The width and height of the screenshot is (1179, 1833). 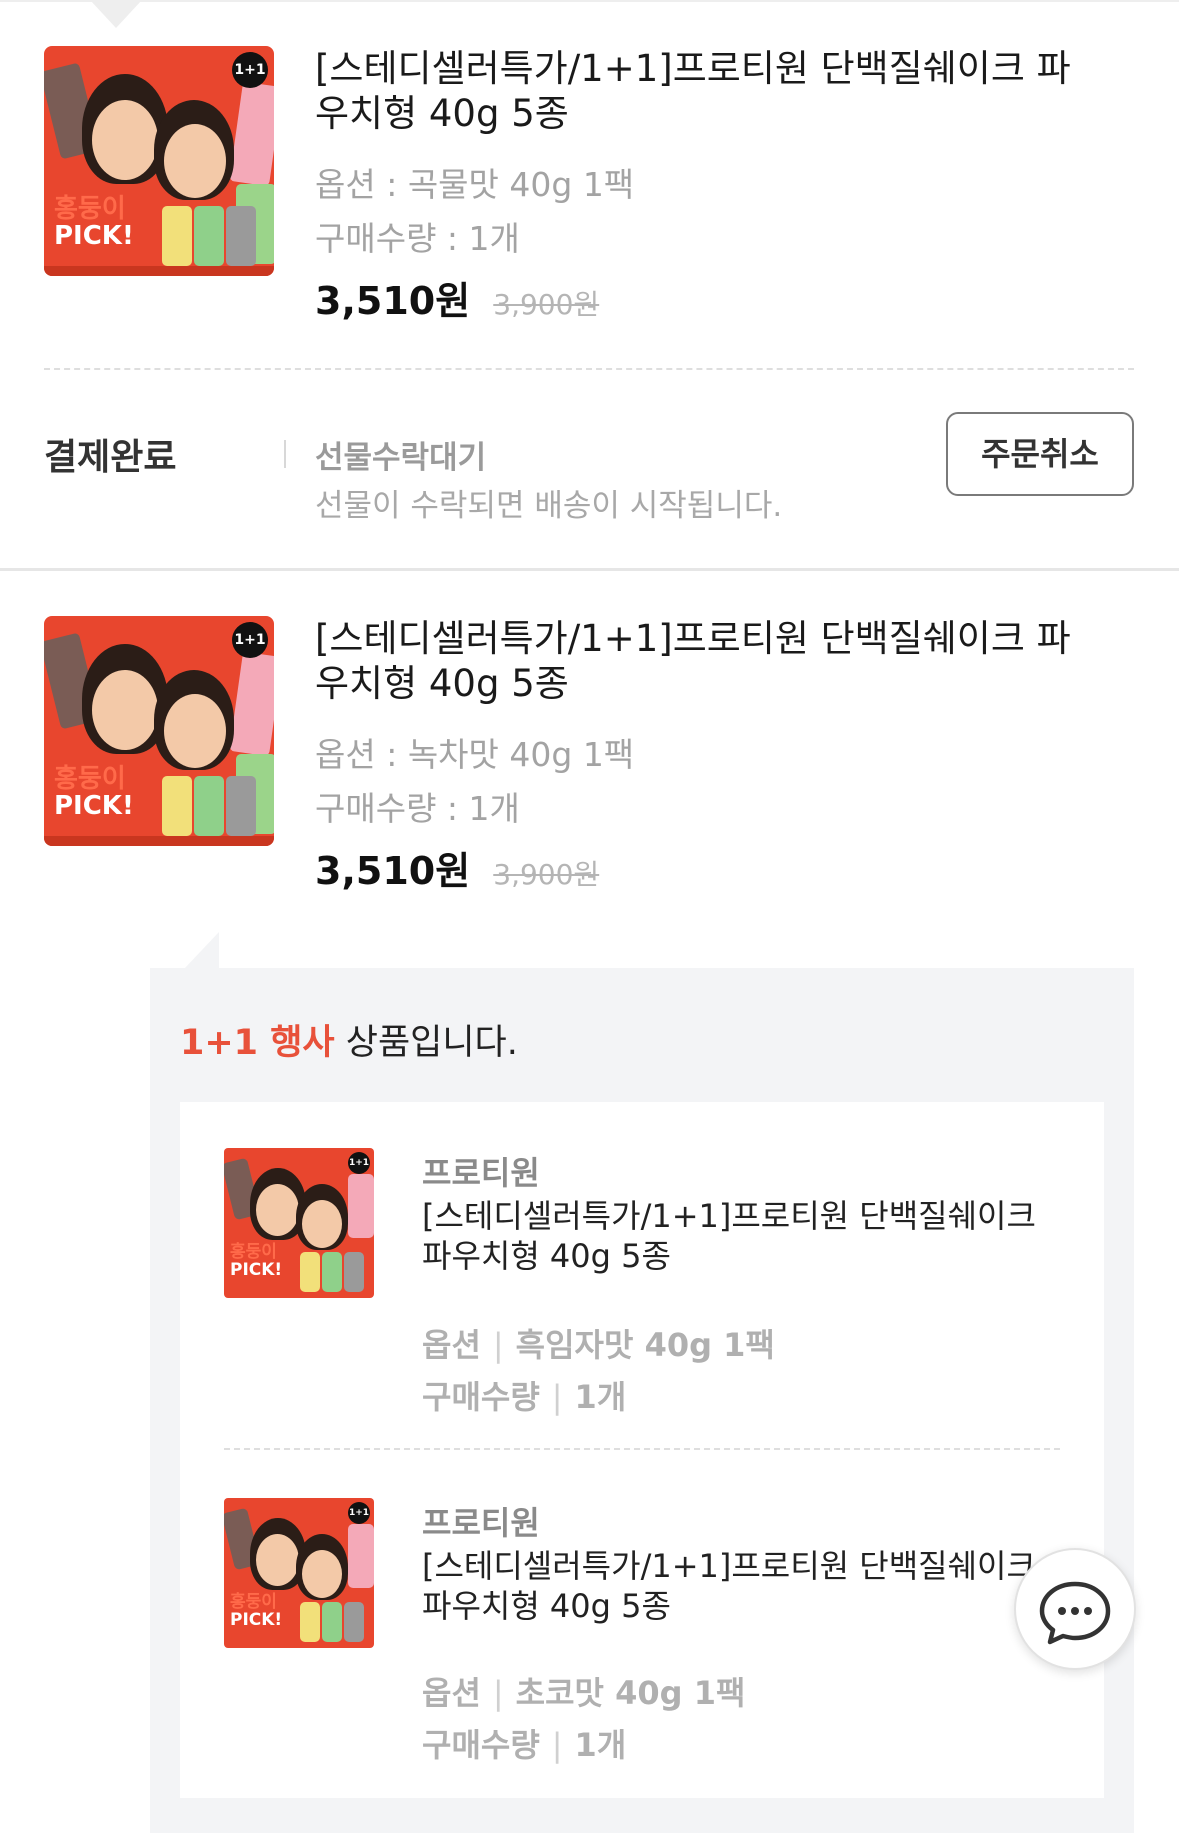 What do you see at coordinates (1040, 454) in the screenshot?
I see `cancel-order-button: 주문취소` at bounding box center [1040, 454].